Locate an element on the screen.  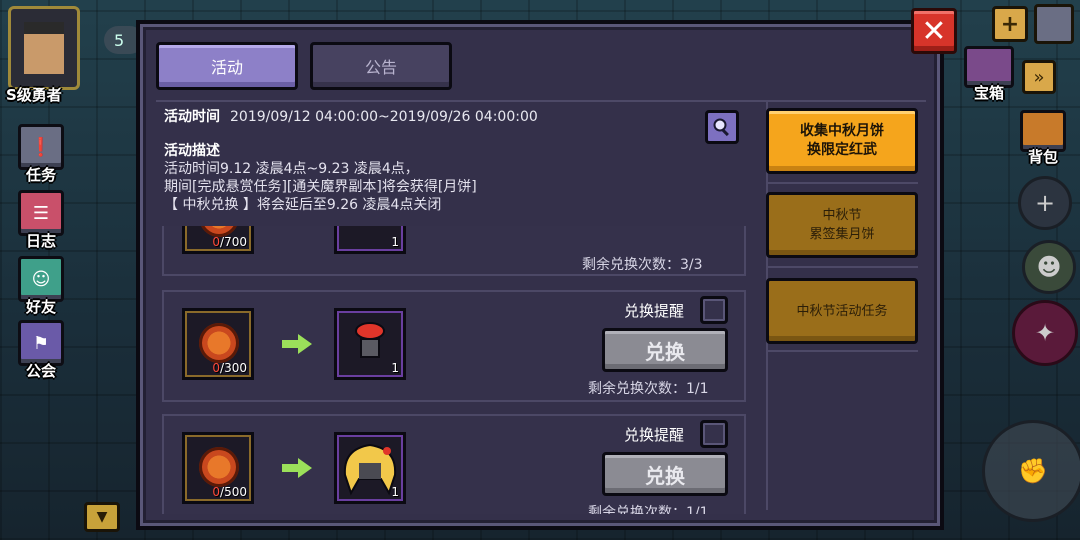
chat-toggle-button: ▼ is located at coordinates (102, 517).